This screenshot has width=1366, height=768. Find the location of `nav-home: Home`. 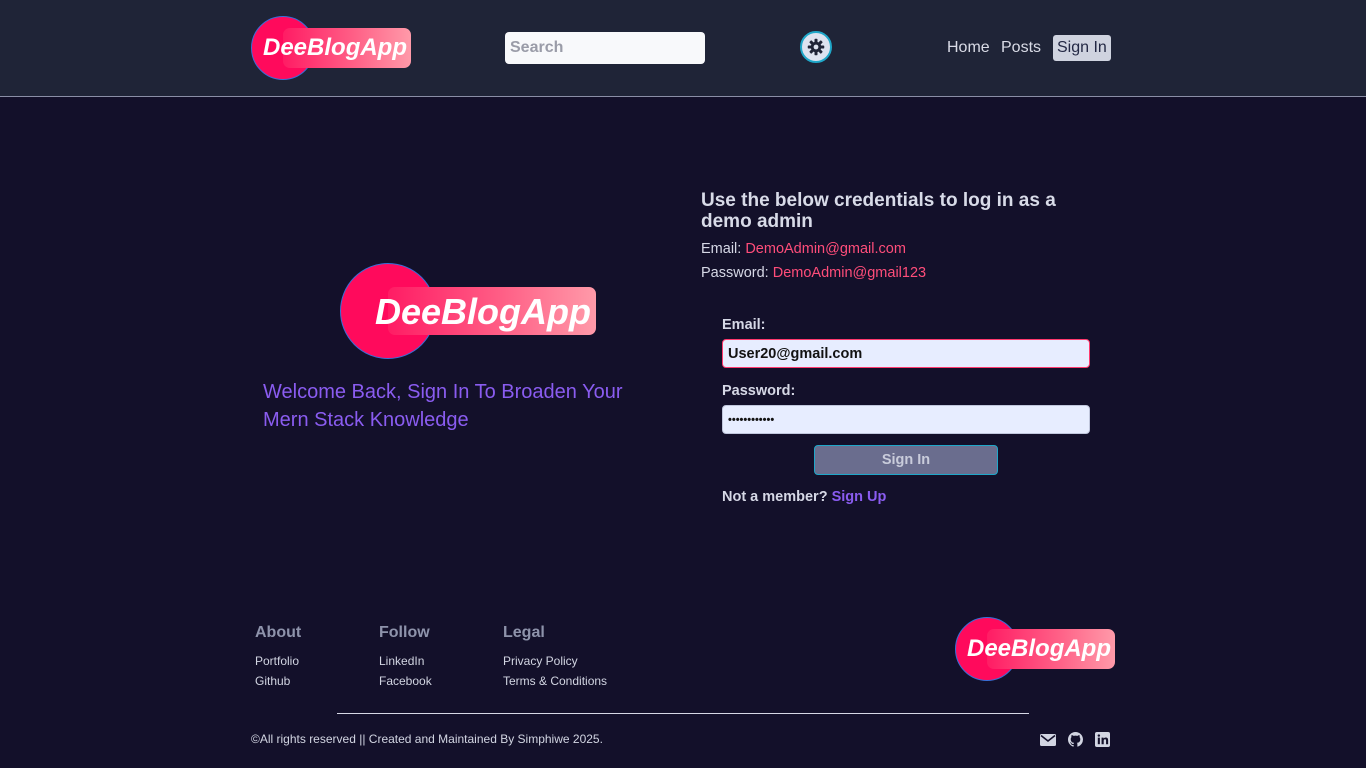

nav-home: Home is located at coordinates (968, 48).